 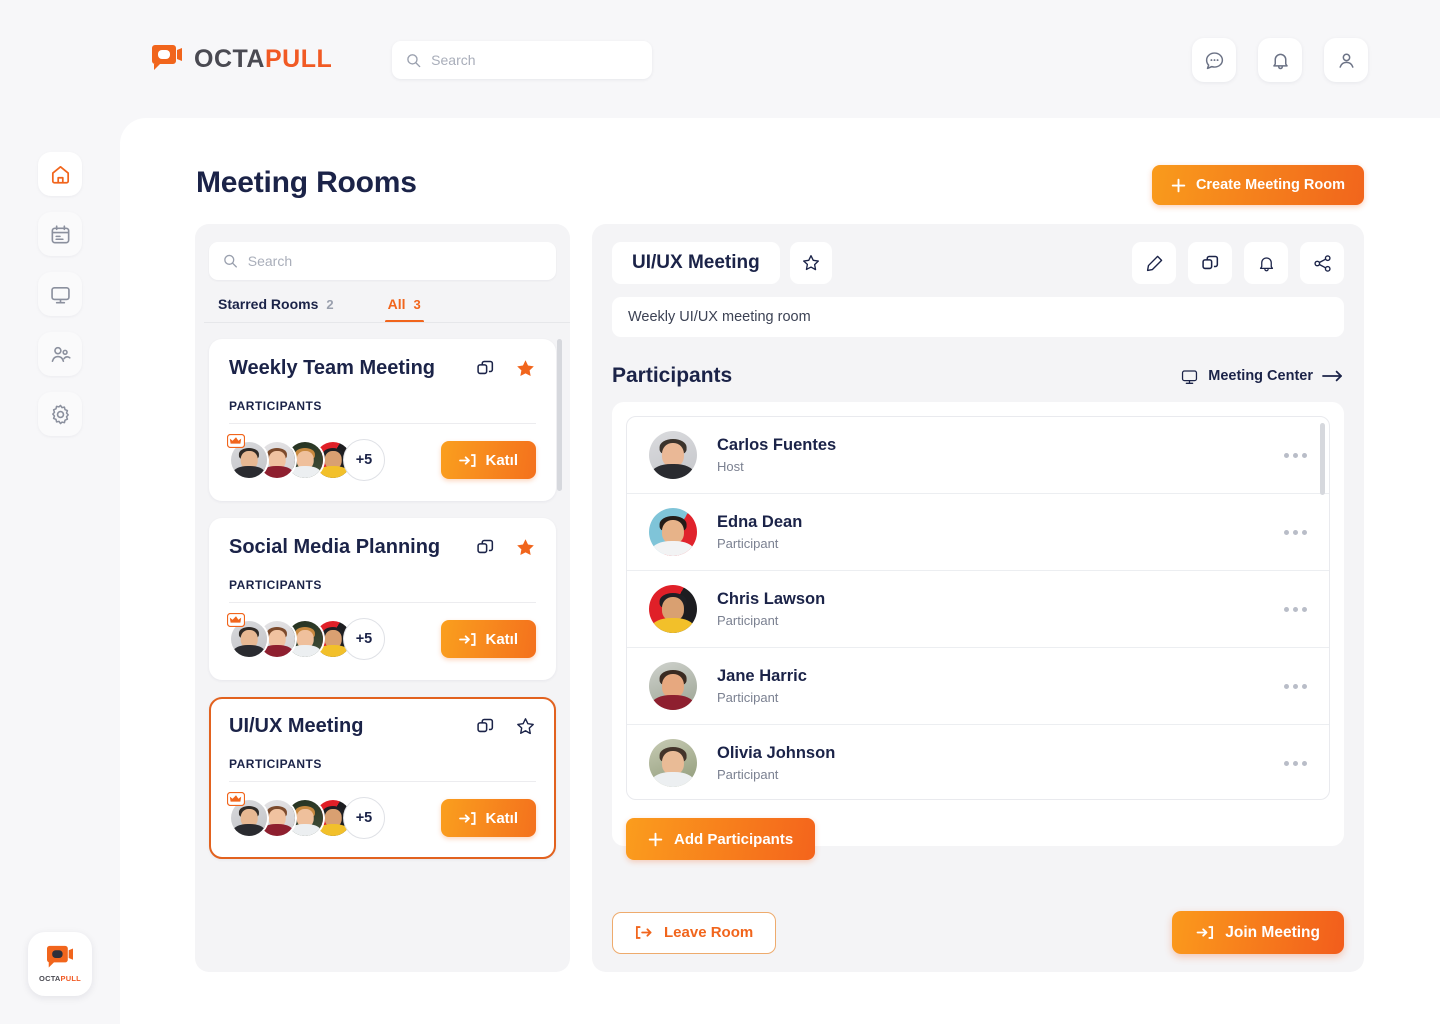 What do you see at coordinates (978, 686) in the screenshot?
I see `participant-row: Jane Harric Participant` at bounding box center [978, 686].